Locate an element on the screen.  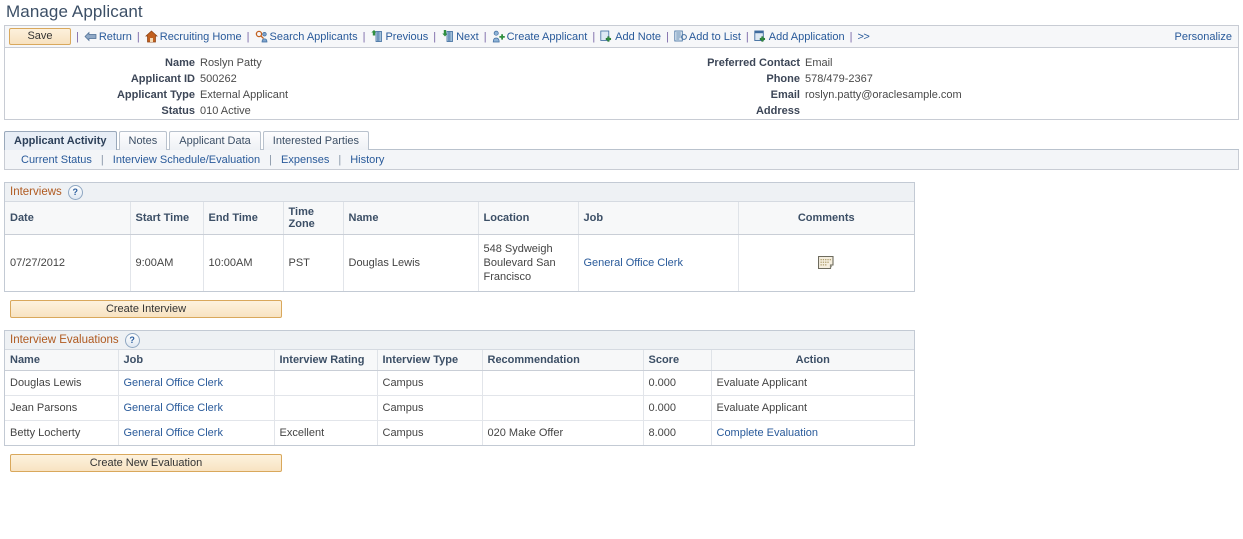
info-row-email: Email roslyn.patty@oraclesample.com is located at coordinates (941, 95).